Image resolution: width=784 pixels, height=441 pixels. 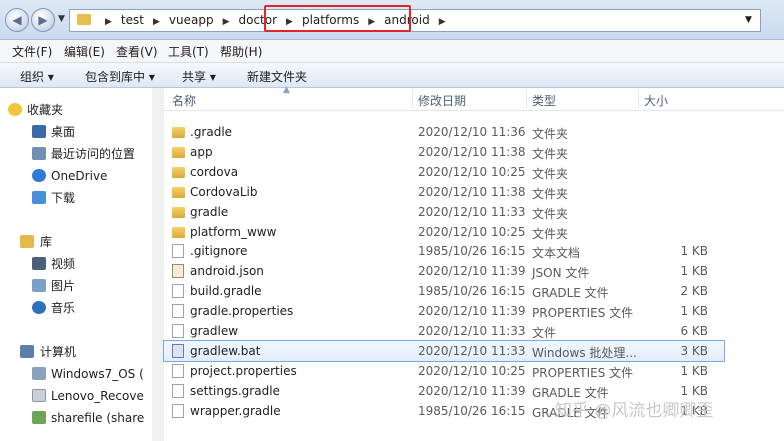 I want to click on nav-desktop: 桌面, so click(x=75, y=132).